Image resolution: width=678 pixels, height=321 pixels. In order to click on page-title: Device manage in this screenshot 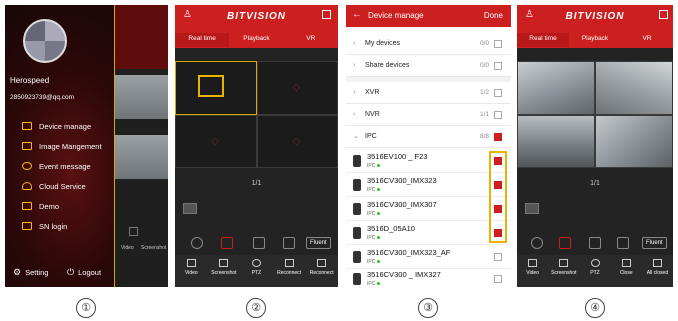, I will do `click(396, 15)`.